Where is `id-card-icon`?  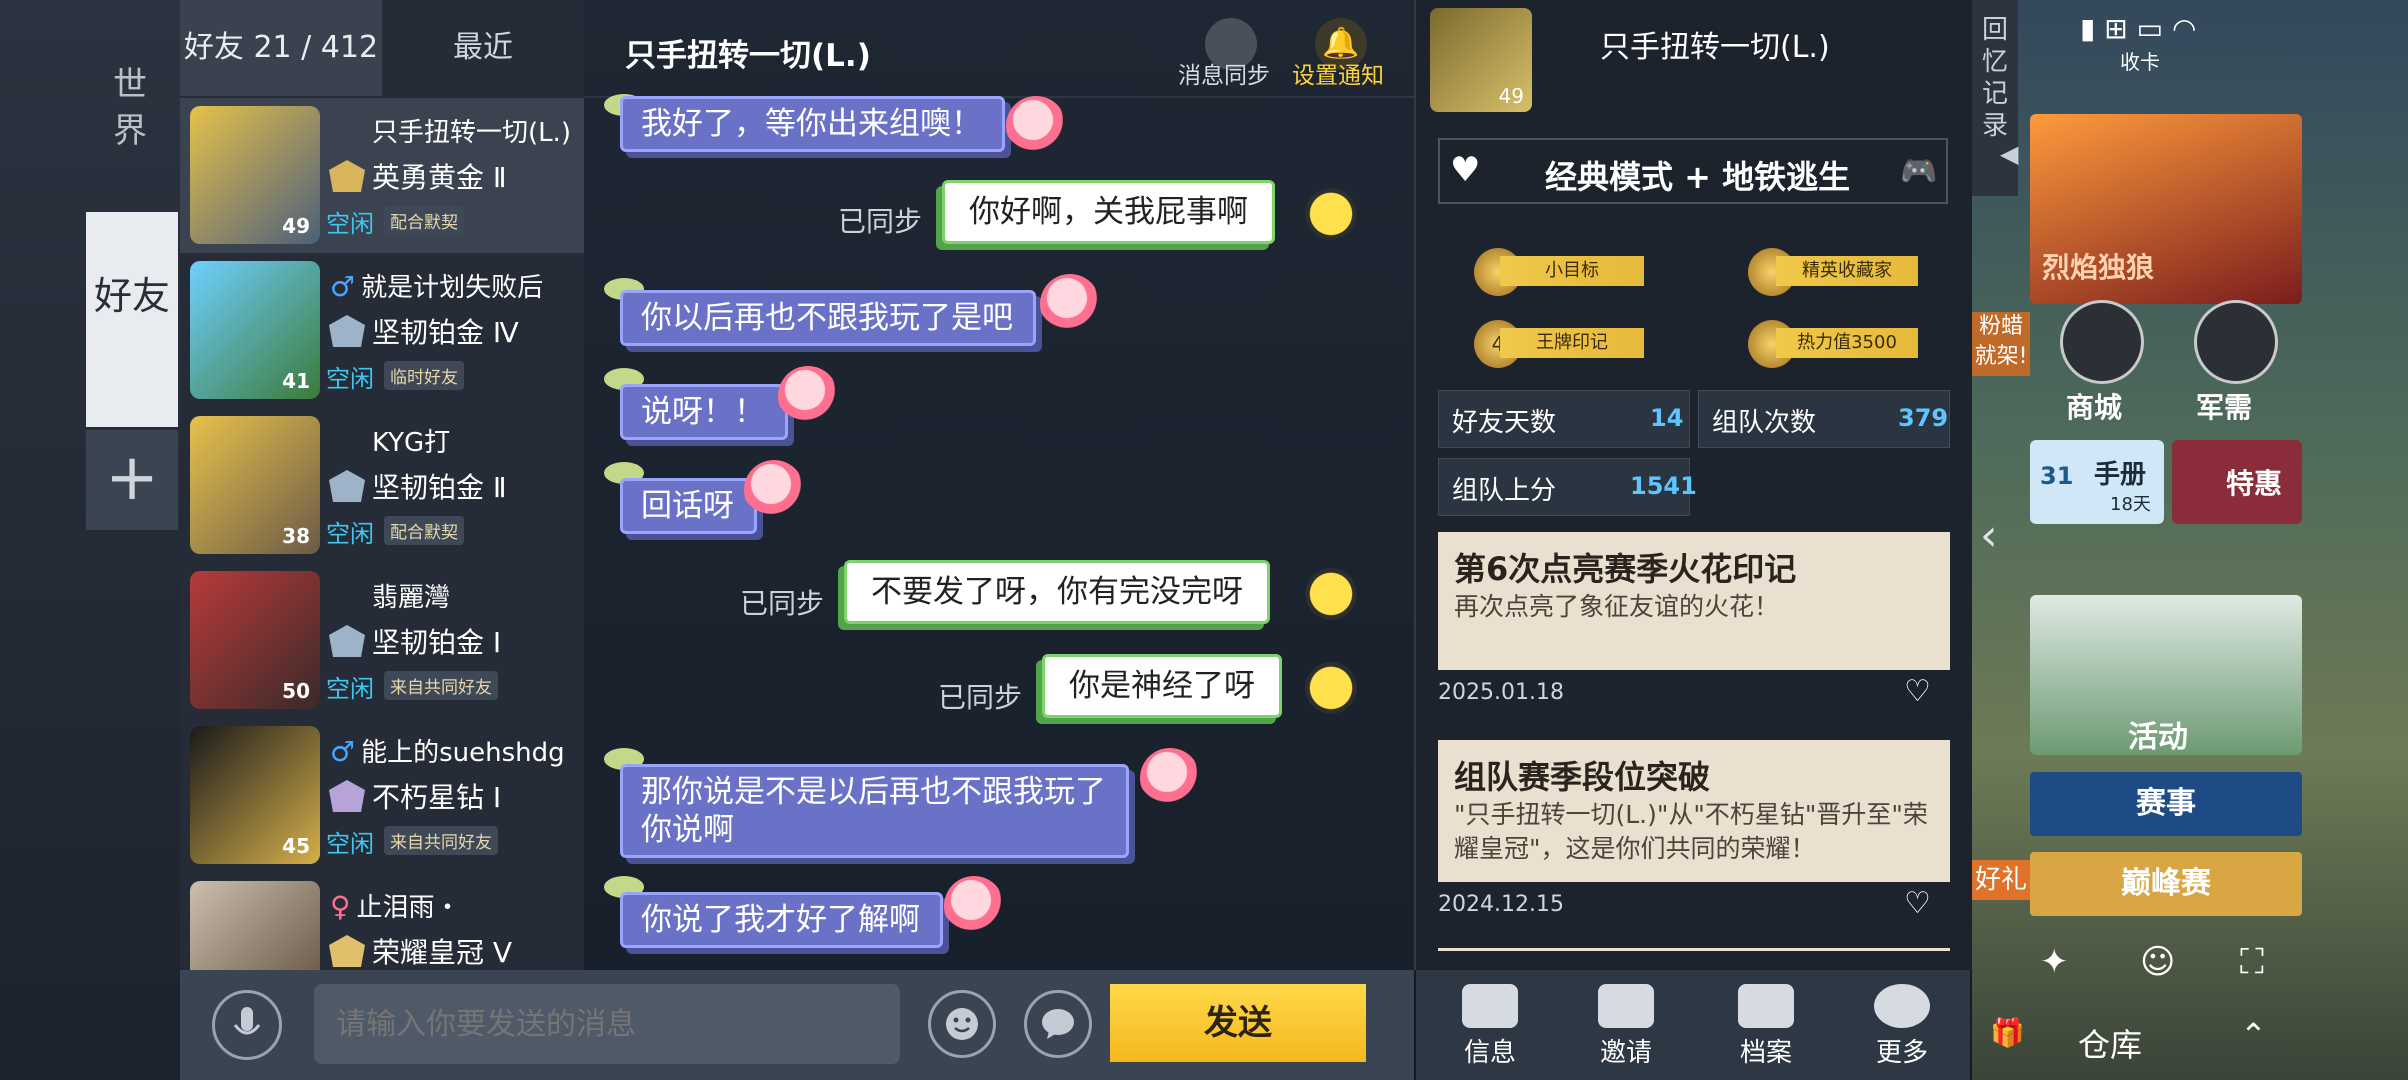
id-card-icon is located at coordinates (1490, 1006).